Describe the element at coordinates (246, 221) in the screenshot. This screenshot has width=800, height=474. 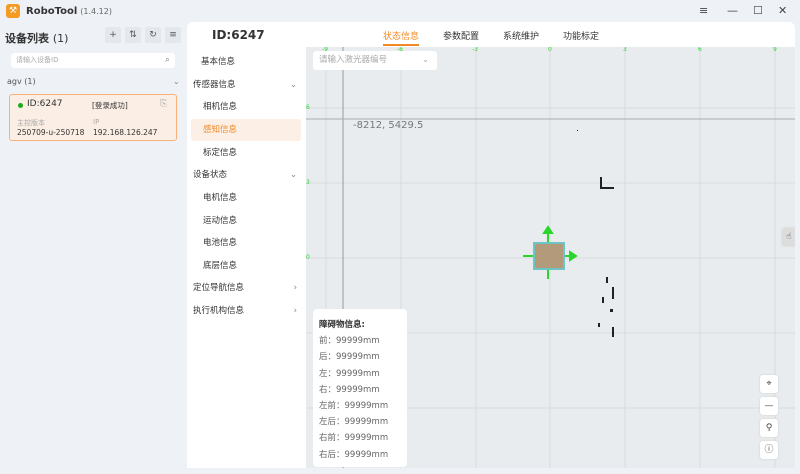
I see `menu-motion-info: 运动信息` at that location.